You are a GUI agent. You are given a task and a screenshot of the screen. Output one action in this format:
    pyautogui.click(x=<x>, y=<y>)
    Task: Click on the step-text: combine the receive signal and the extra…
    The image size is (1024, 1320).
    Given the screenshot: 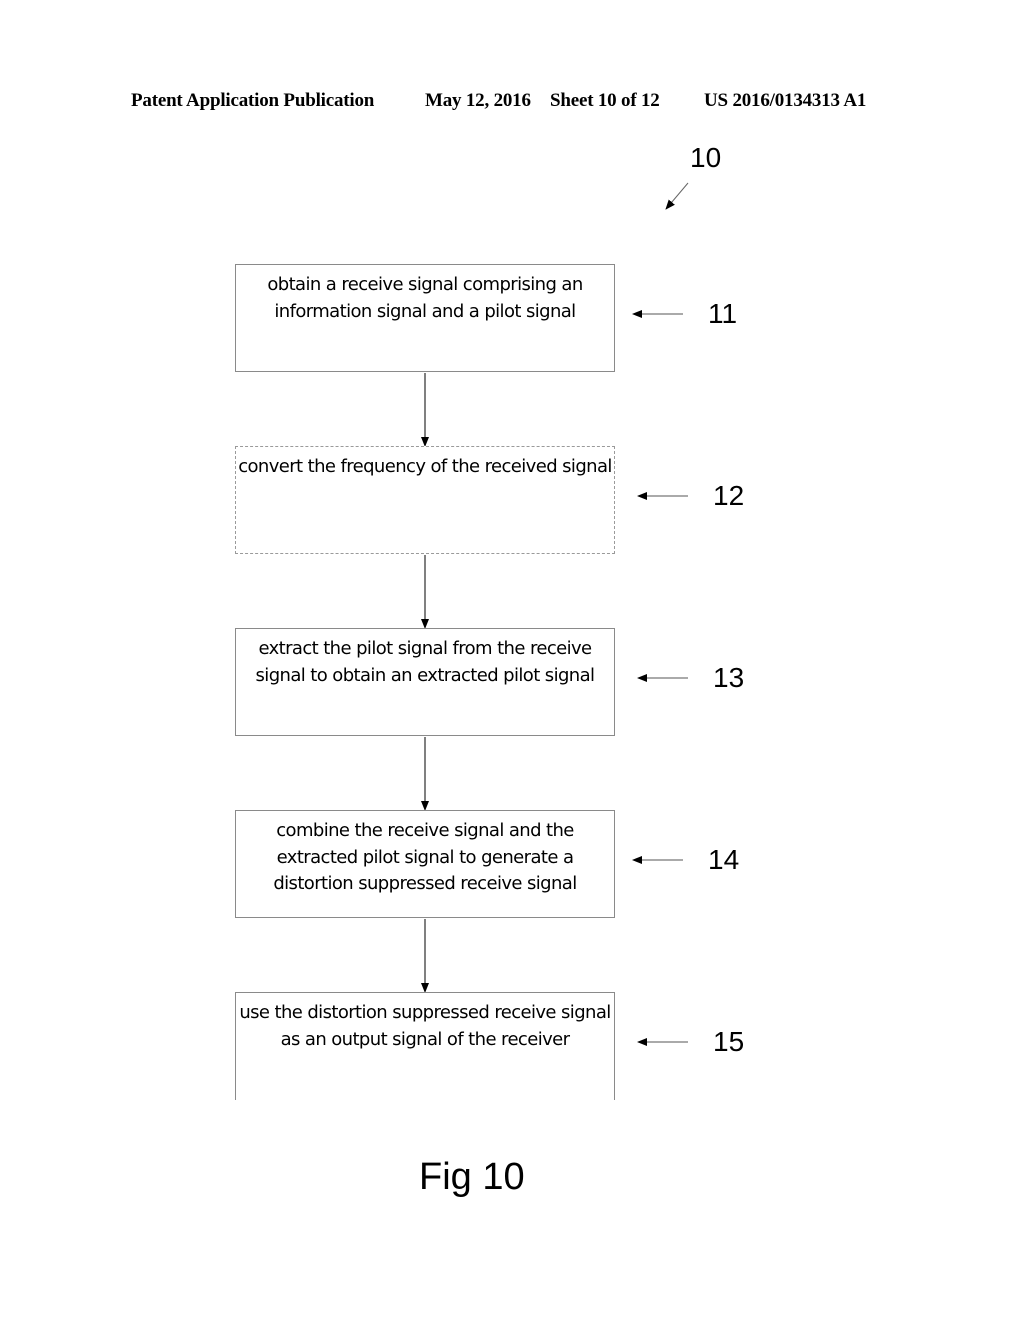 What is the action you would take?
    pyautogui.click(x=425, y=857)
    